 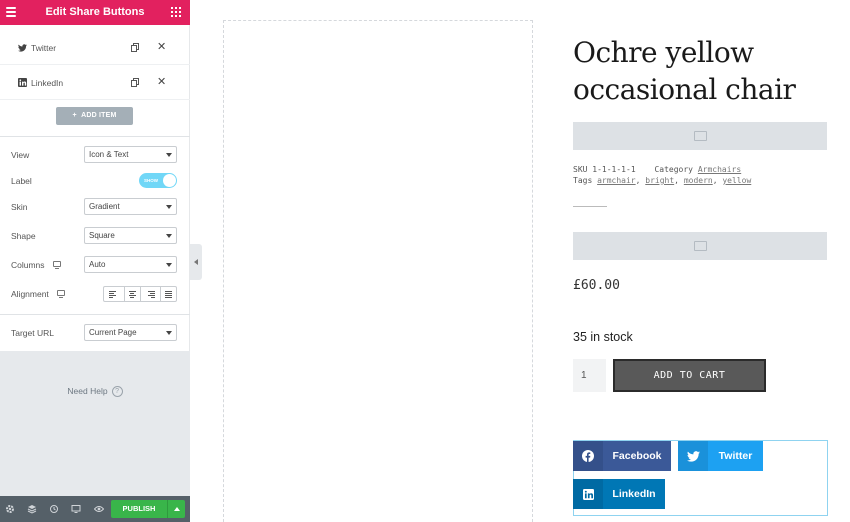 What do you see at coordinates (19, 207) in the screenshot?
I see `skin-label: Skin` at bounding box center [19, 207].